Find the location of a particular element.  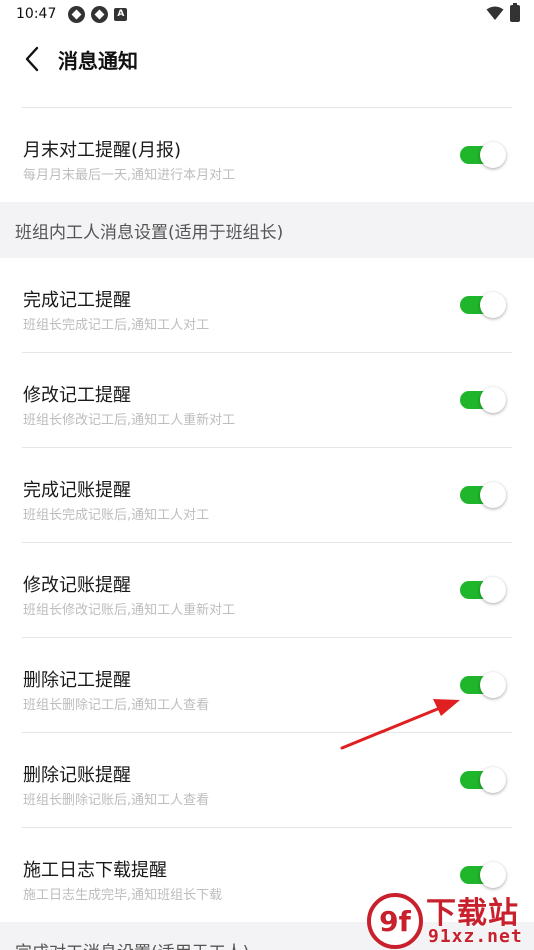

setting-description: 班组长修改记工后,通知工人重新对工 is located at coordinates (129, 420).